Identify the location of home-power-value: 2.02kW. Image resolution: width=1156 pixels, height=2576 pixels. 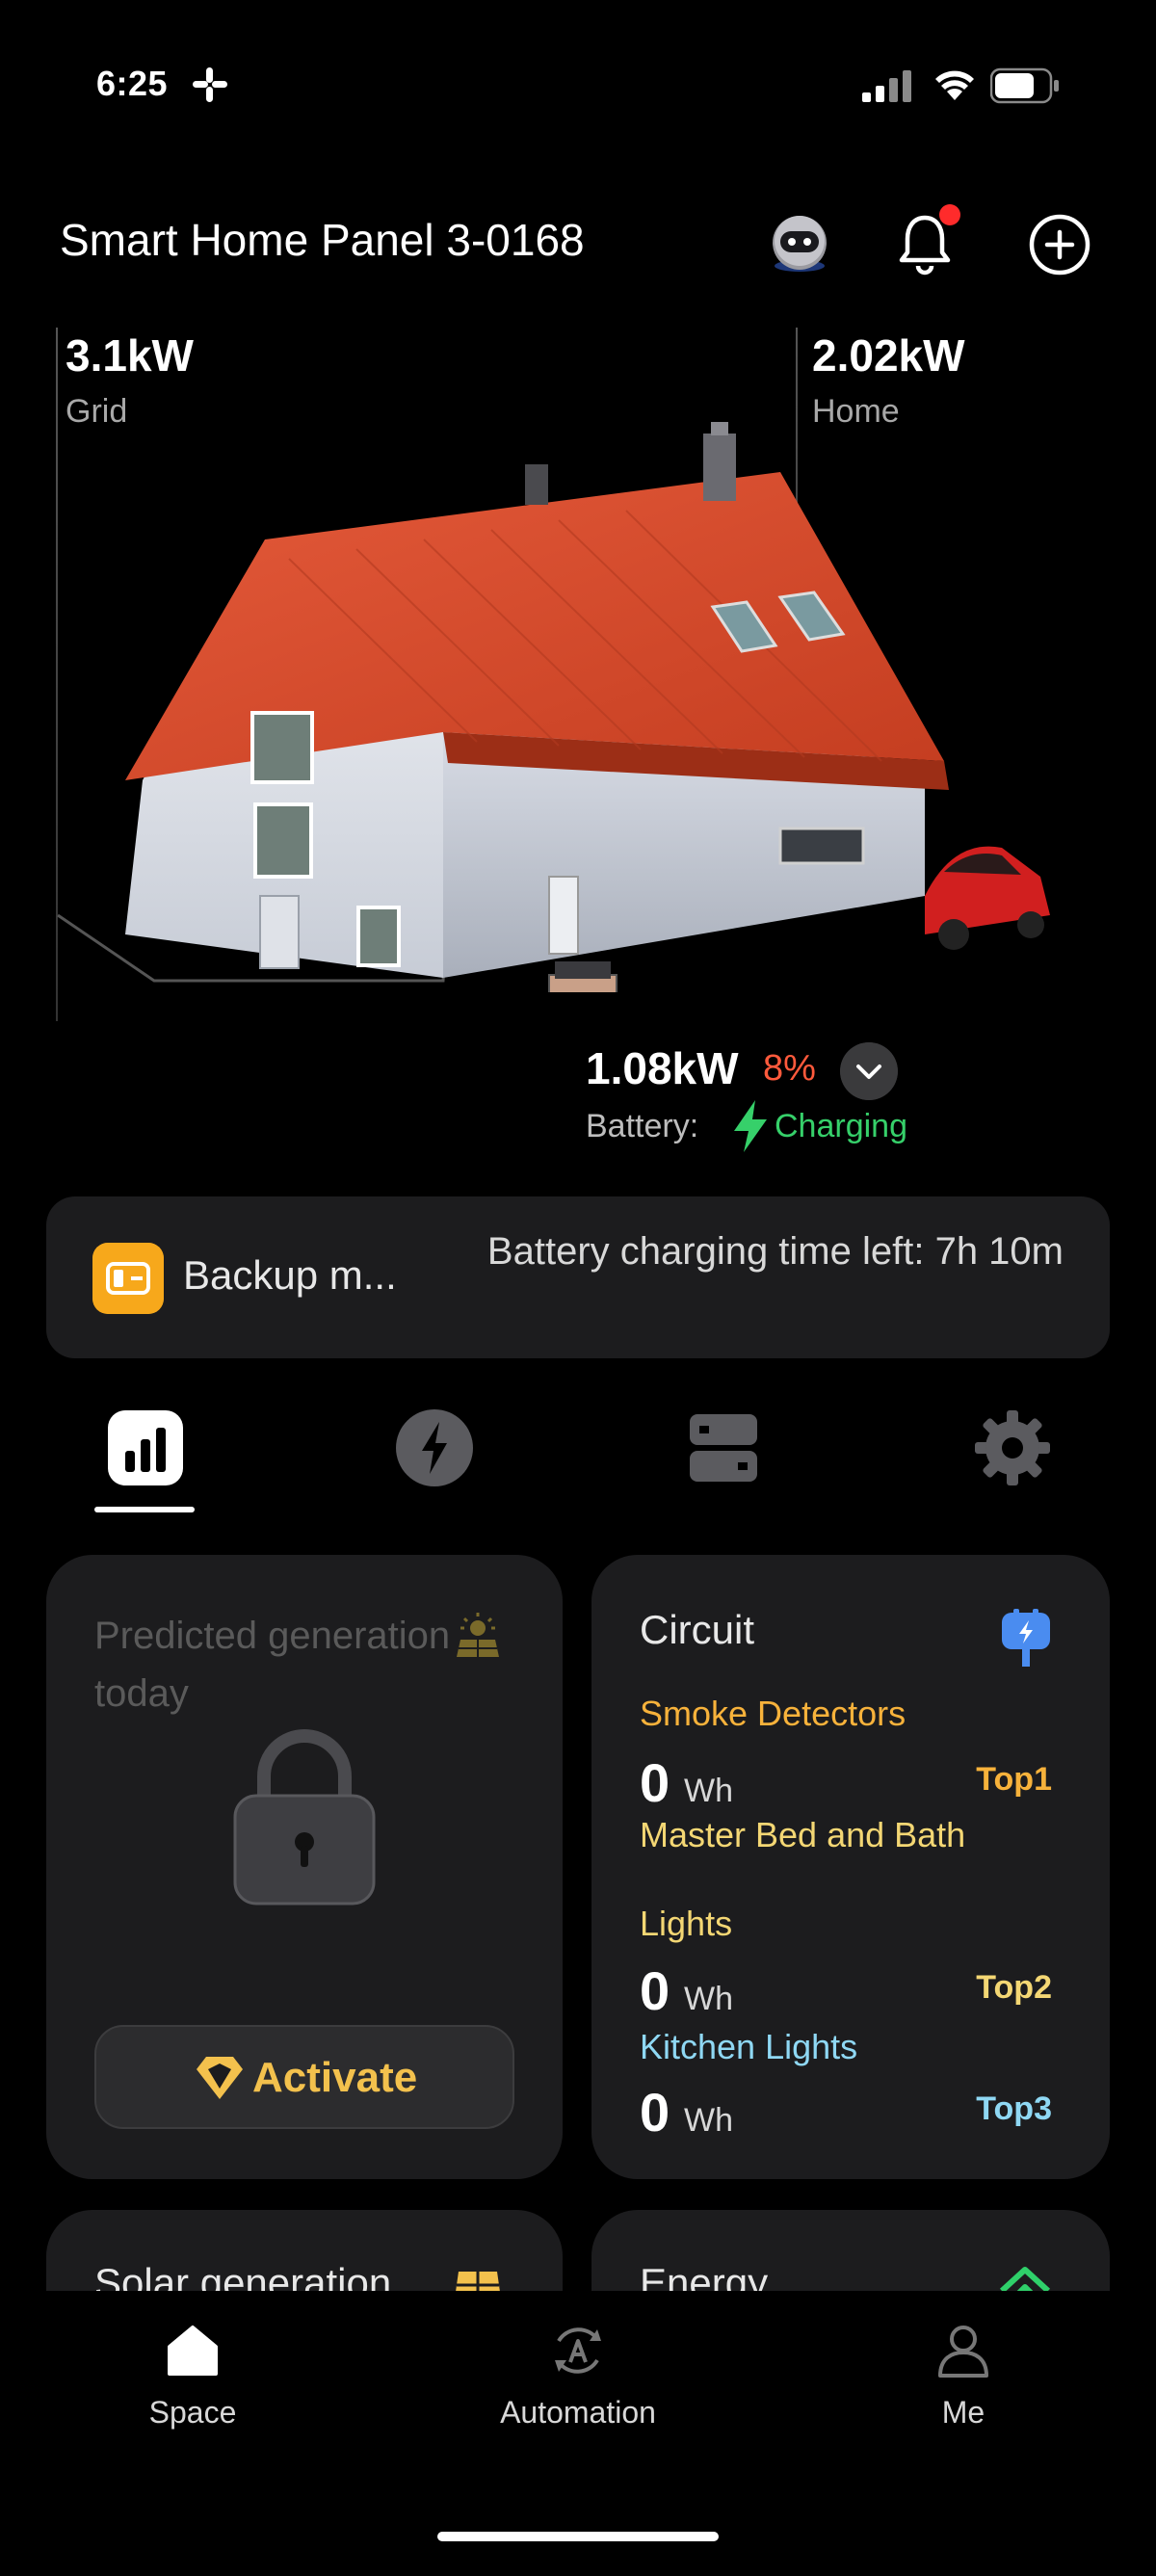
(888, 355).